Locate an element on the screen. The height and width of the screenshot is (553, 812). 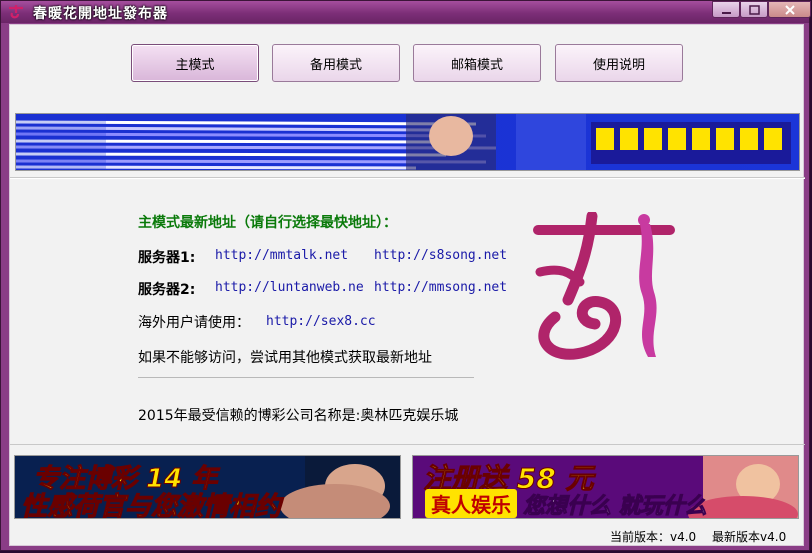
right-ad-banner: 注册送 58 元 真人娱乐 您想什么 就玩什么 is located at coordinates (605, 487).